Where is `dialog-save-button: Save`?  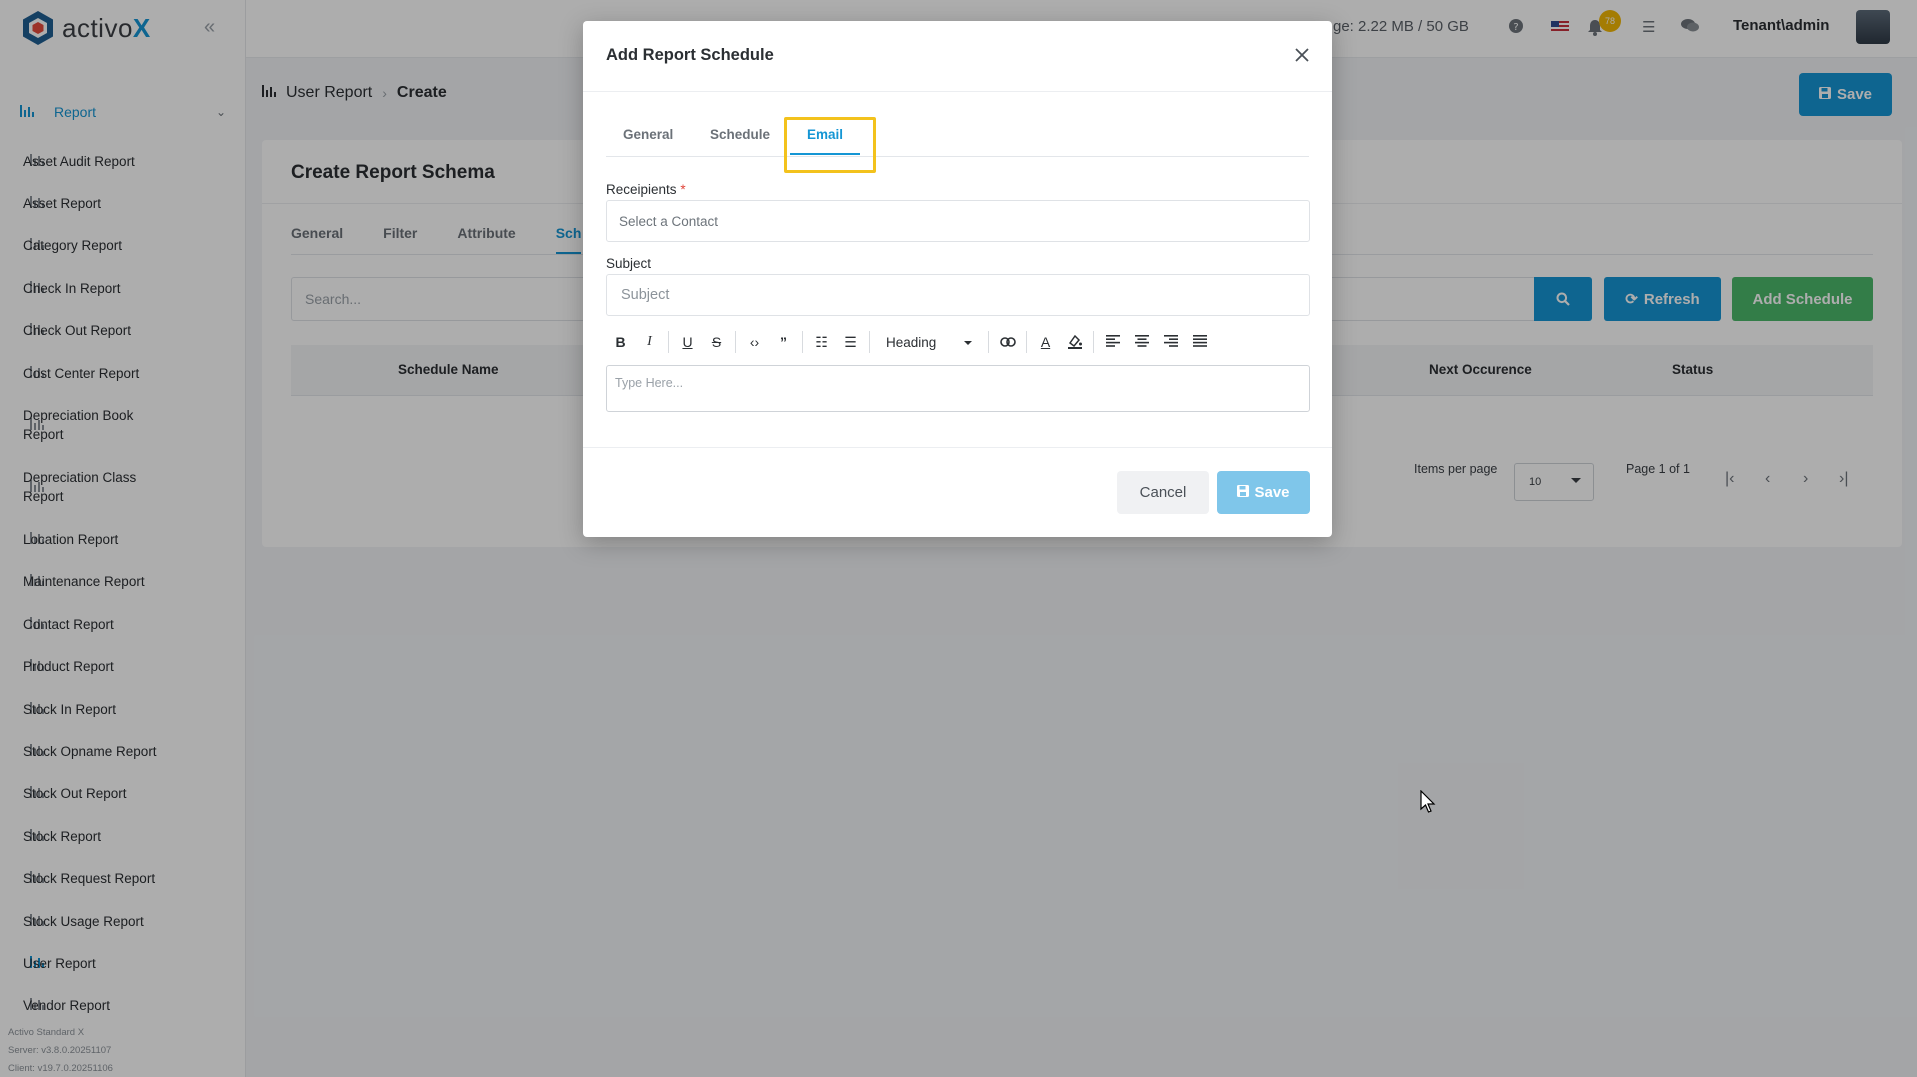
dialog-save-button: Save is located at coordinates (1263, 492).